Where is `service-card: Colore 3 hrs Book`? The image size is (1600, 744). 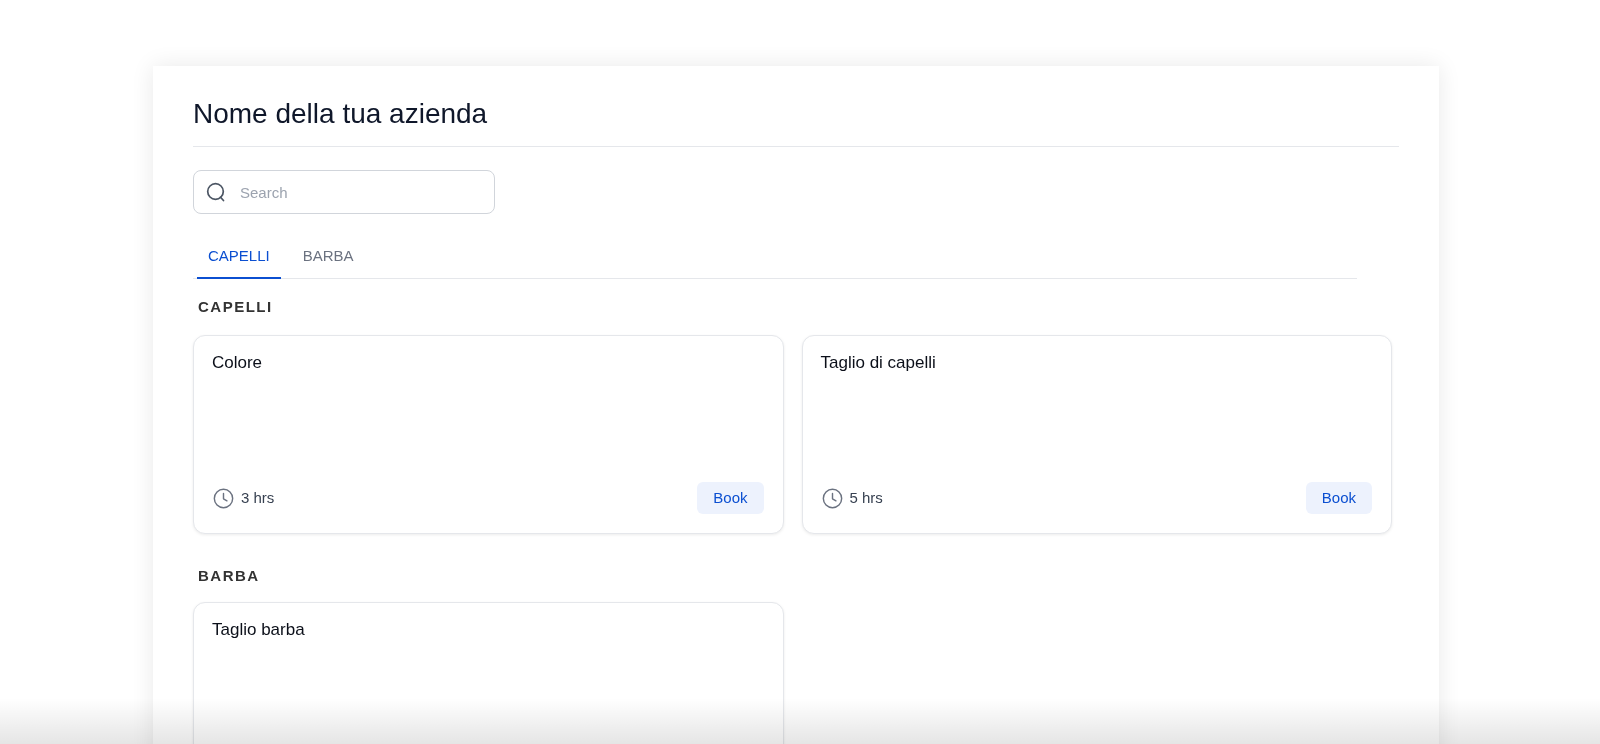 service-card: Colore 3 hrs Book is located at coordinates (488, 434).